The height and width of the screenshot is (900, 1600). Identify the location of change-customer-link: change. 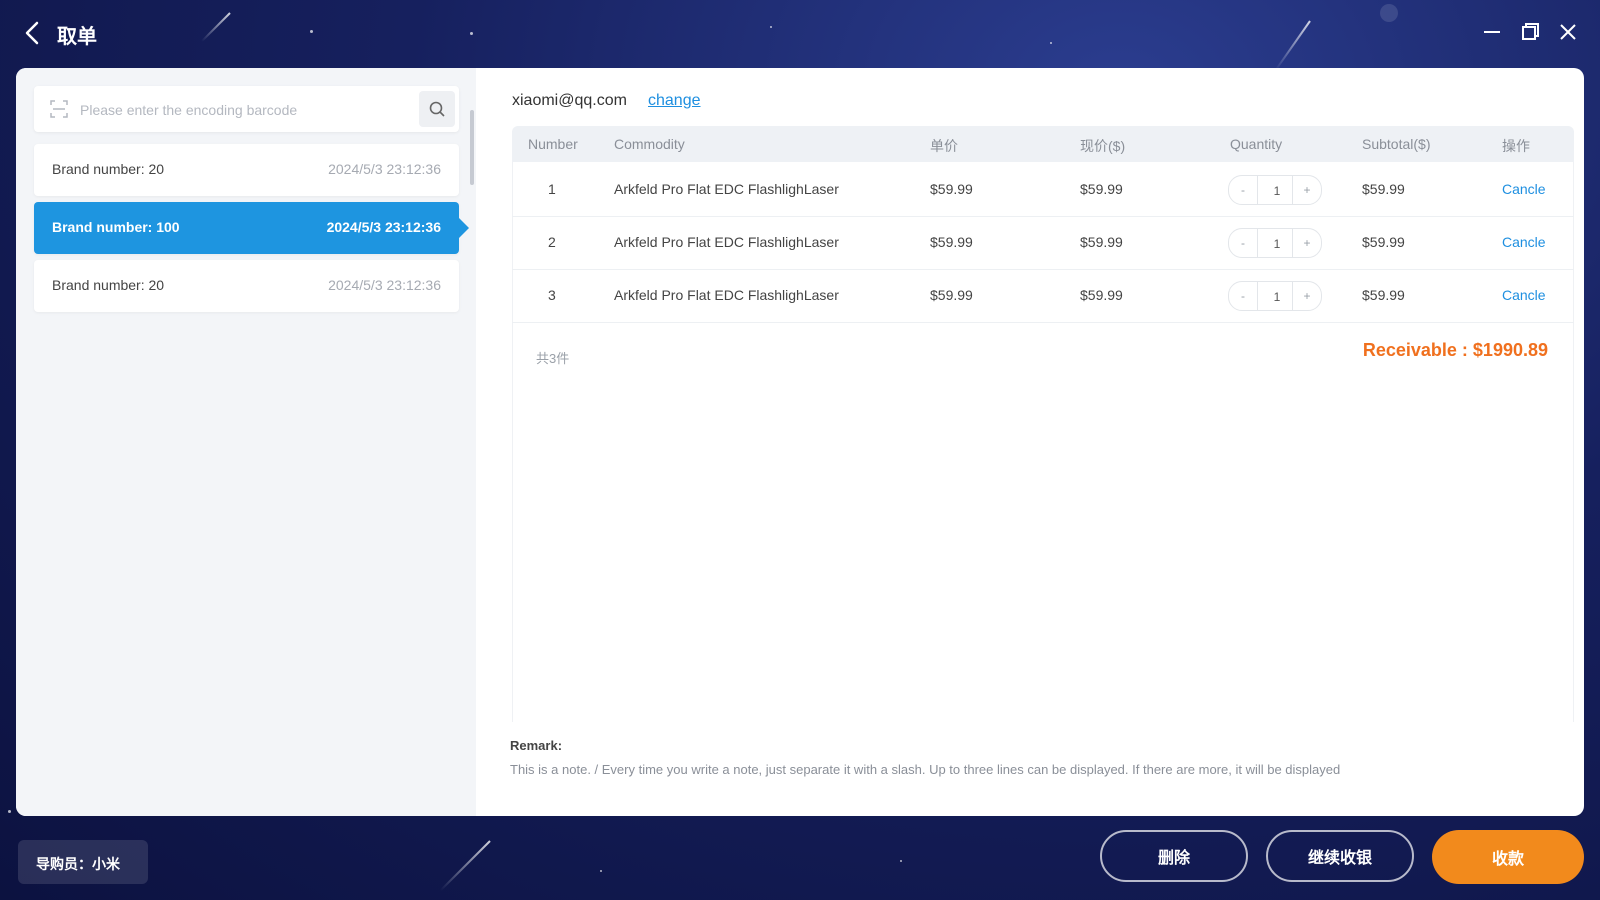
(674, 101).